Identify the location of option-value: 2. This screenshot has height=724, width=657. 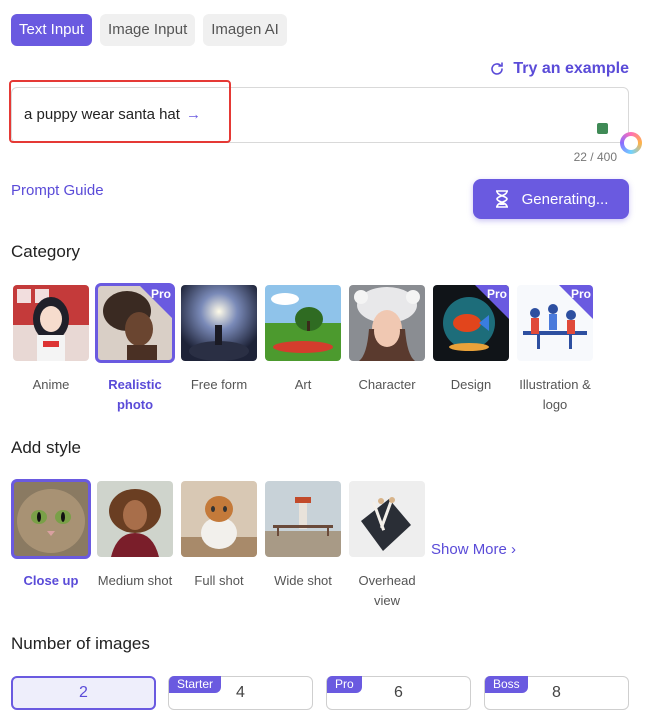
(83, 692).